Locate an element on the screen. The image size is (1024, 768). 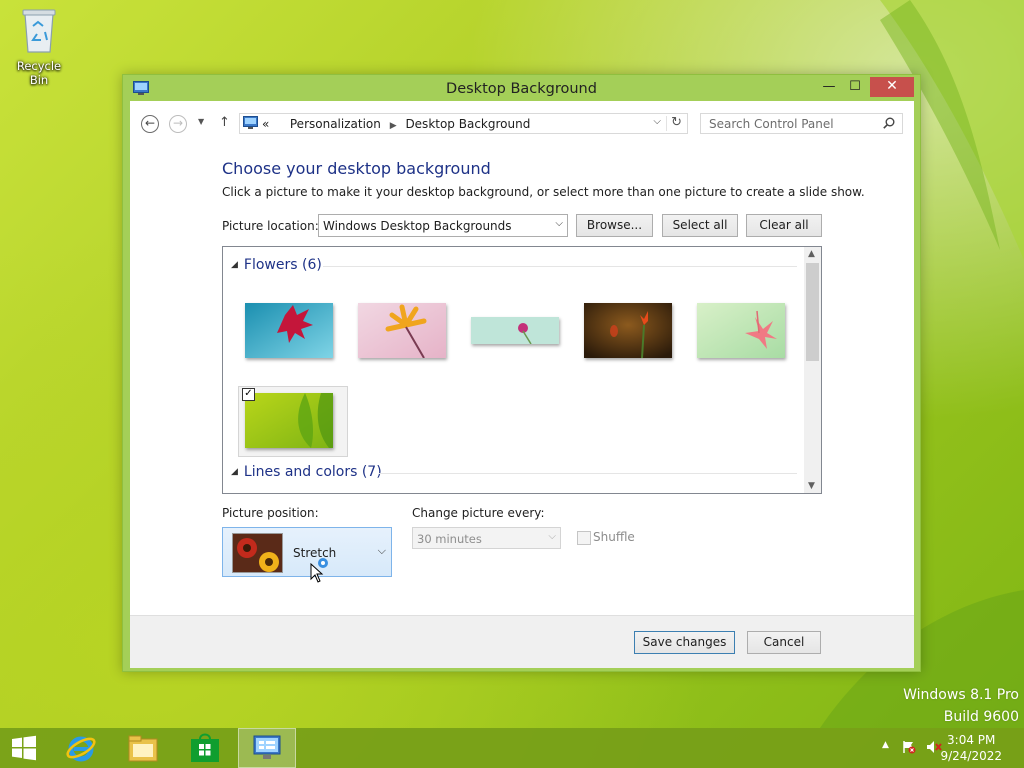
picture-position-label: Picture position: is located at coordinates (270, 513).